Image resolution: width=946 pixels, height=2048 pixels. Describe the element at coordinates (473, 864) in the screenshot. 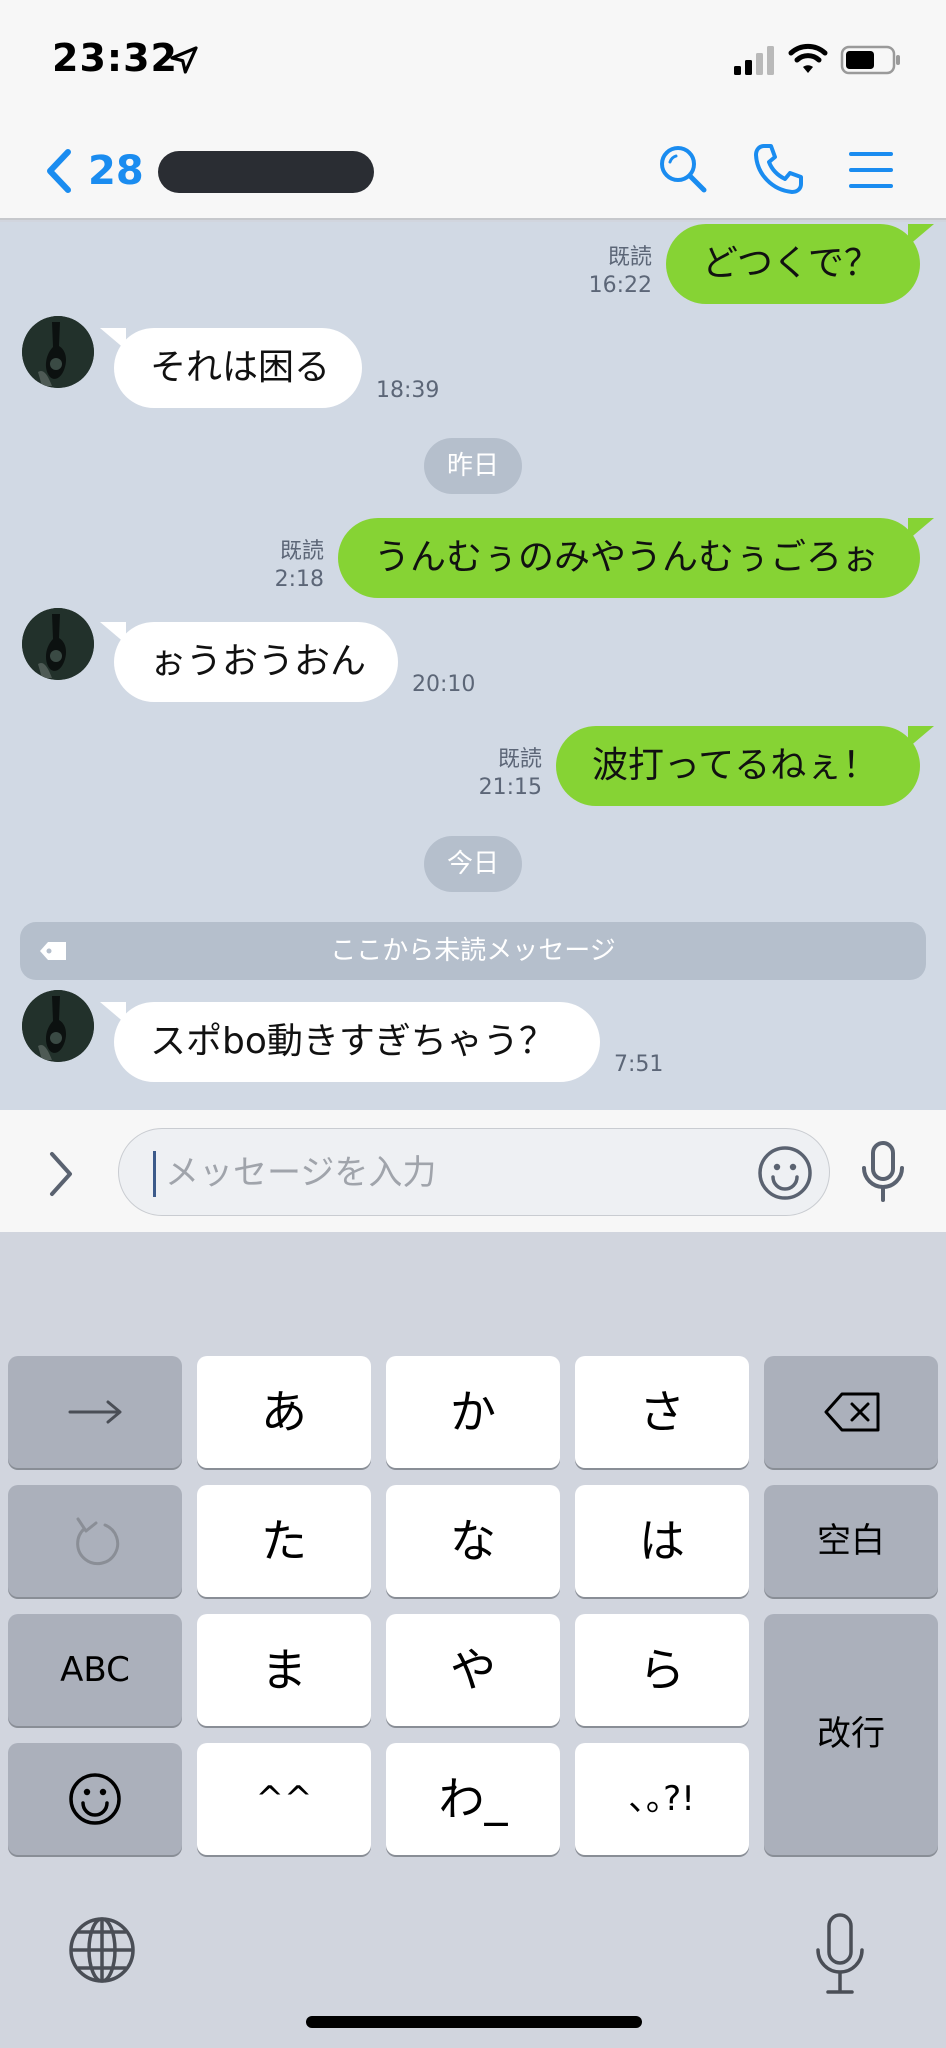

I see `date-separator: 今日` at that location.